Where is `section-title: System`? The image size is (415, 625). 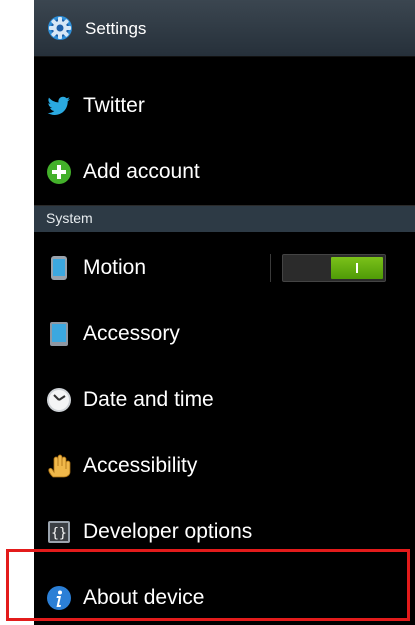
section-title: System is located at coordinates (69, 218).